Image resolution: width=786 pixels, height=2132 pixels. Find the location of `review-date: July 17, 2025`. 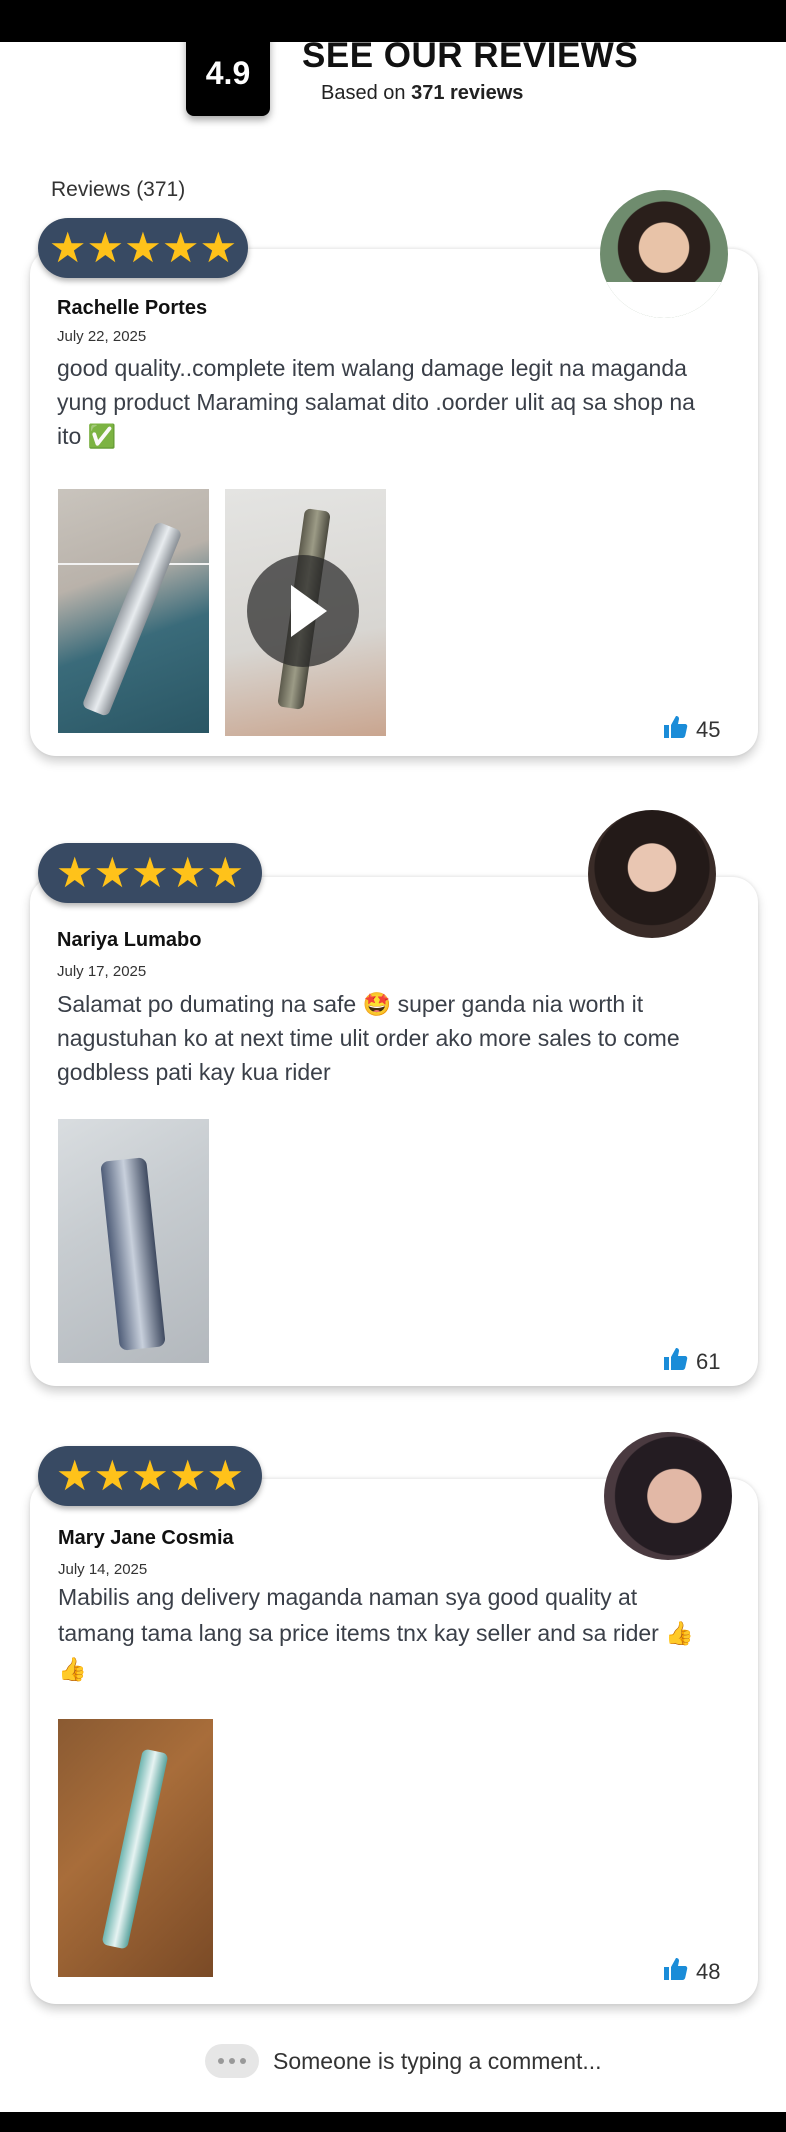

review-date: July 17, 2025 is located at coordinates (102, 971).